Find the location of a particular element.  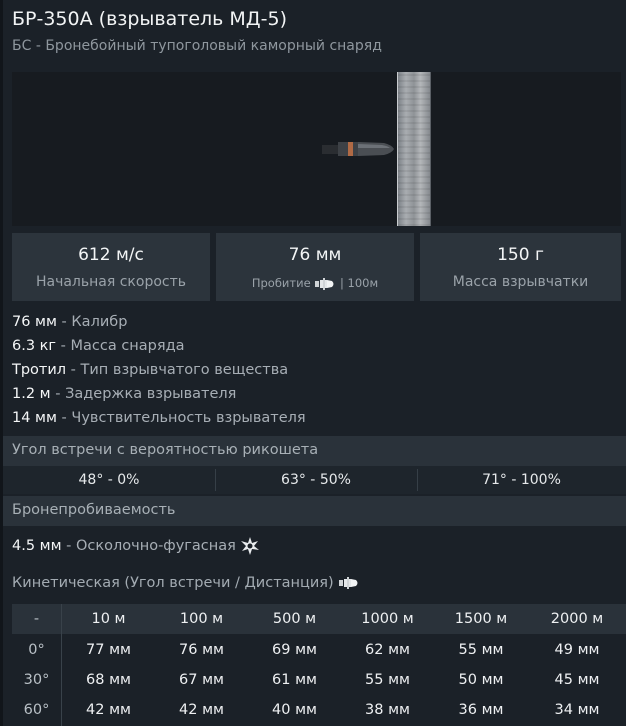

table-row: 60° 42 мм 42 мм 40 мм 38 мм 36 мм 34 мм is located at coordinates (319, 710).